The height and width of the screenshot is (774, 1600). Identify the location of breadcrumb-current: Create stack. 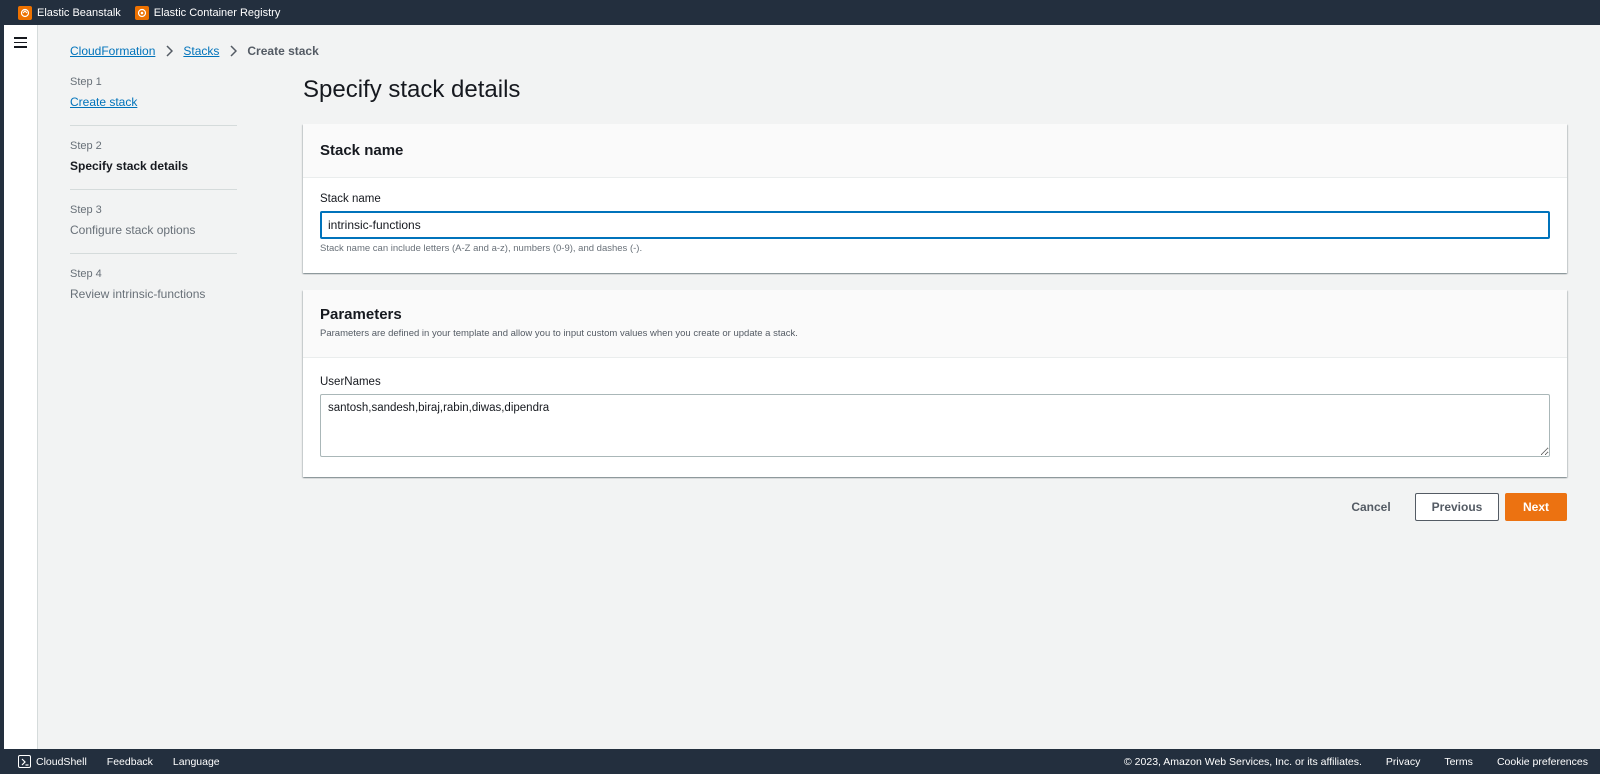
(283, 51).